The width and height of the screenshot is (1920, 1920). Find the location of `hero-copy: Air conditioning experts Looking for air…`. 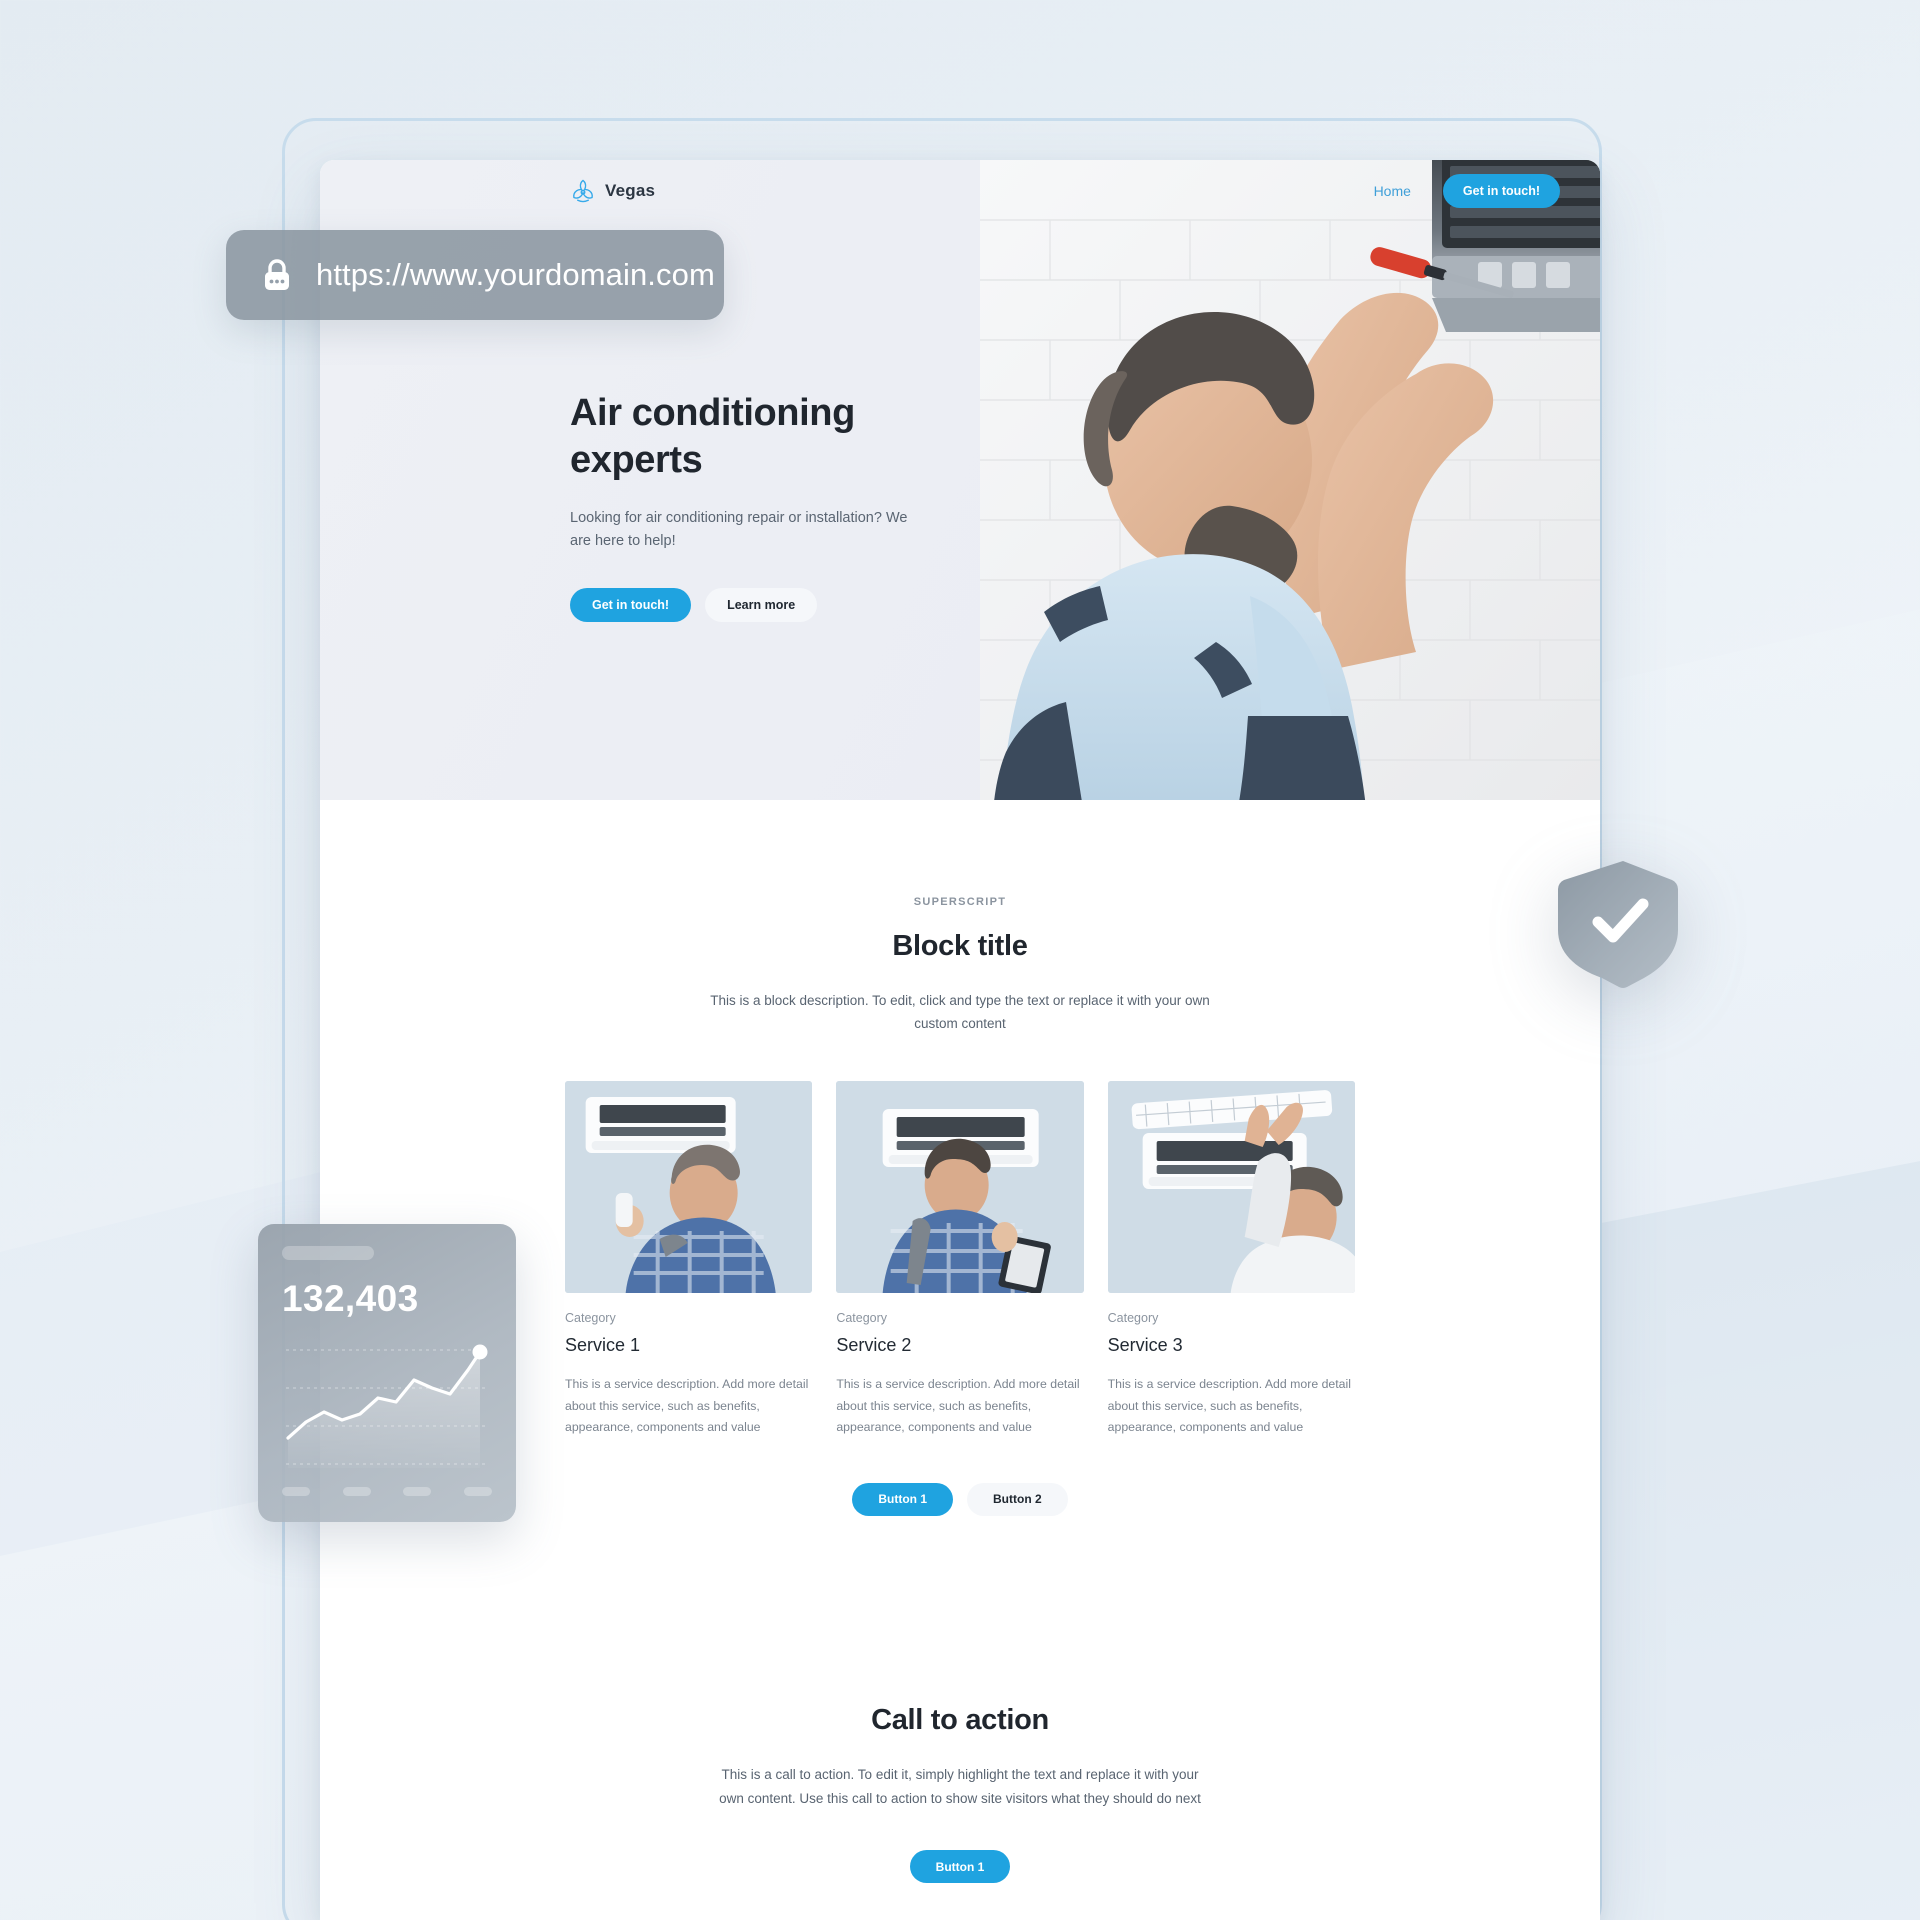

hero-copy: Air conditioning experts Looking for air… is located at coordinates (770, 506).